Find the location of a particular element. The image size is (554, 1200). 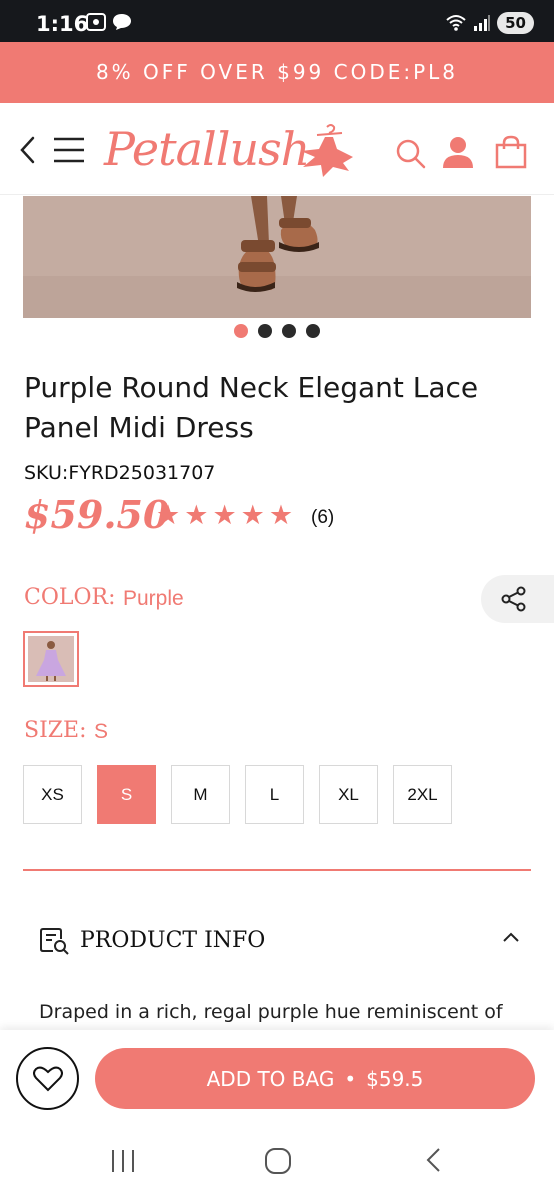

size-label: SIZE: is located at coordinates (55, 730).